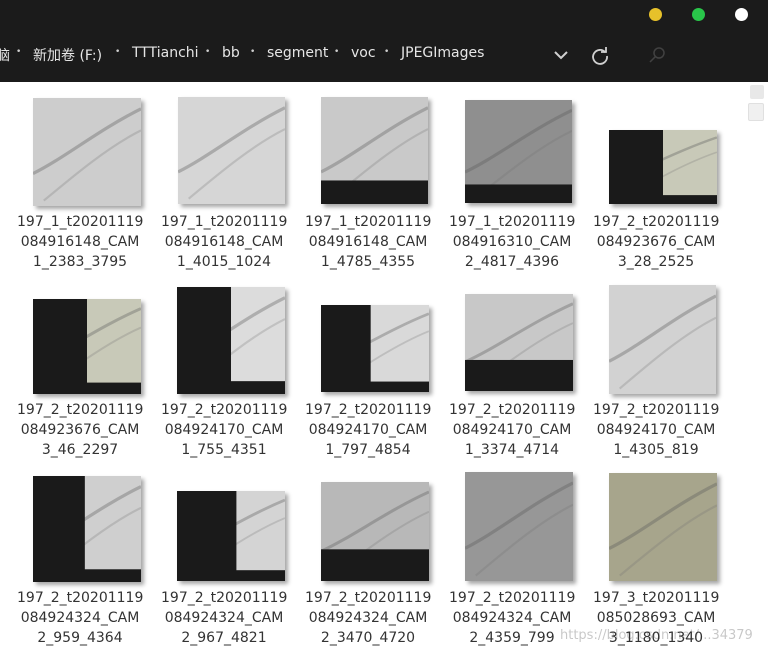 The height and width of the screenshot is (658, 768). I want to click on file-item: 197_1_t20201119 084916148_CAM 1_2383_3795, so click(80, 189).